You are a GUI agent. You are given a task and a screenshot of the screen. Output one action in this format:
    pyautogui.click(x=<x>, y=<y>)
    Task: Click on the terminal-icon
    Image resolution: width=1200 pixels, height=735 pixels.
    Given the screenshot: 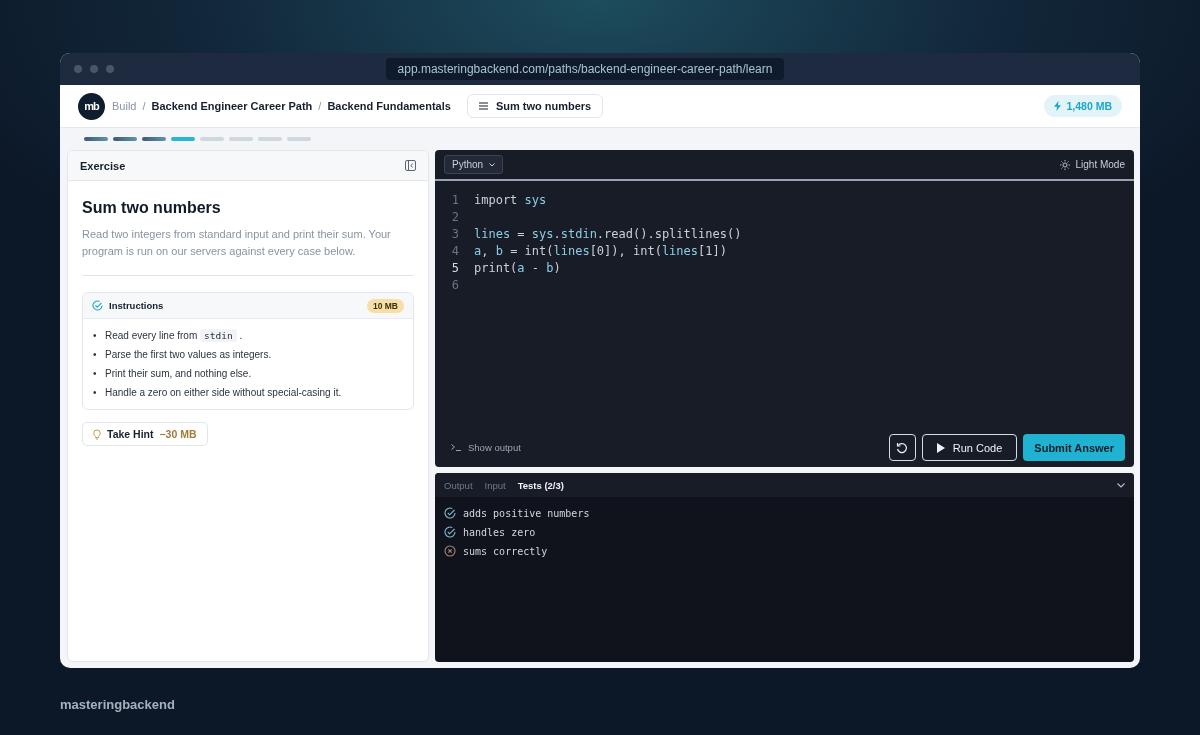 What is the action you would take?
    pyautogui.click(x=456, y=447)
    